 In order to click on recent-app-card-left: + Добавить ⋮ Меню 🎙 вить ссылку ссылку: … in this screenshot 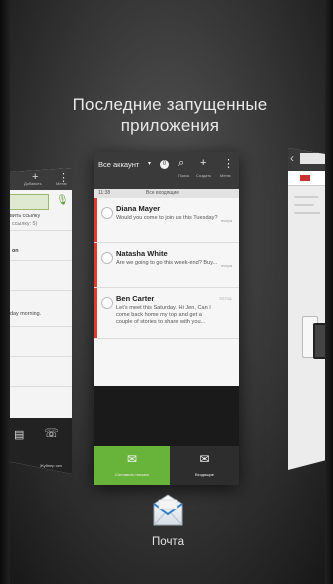, I will do `click(41, 321)`.